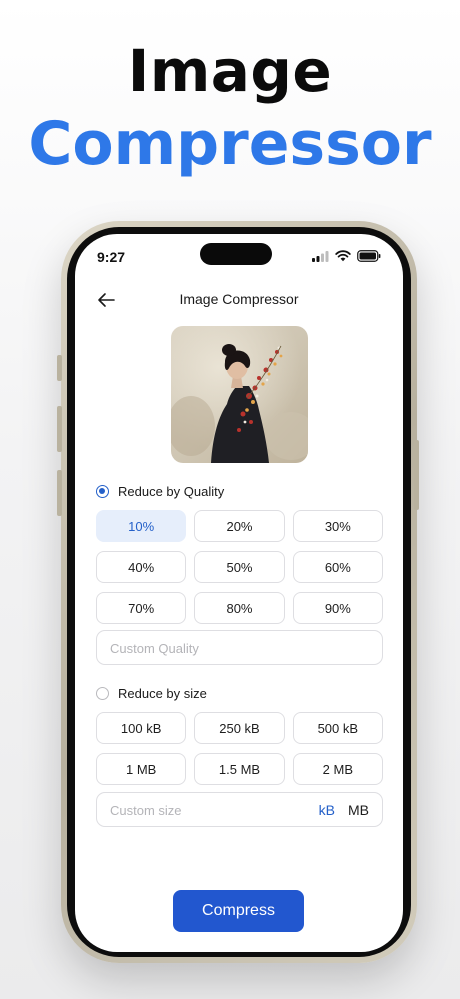  I want to click on compress-button: Compress, so click(238, 911).